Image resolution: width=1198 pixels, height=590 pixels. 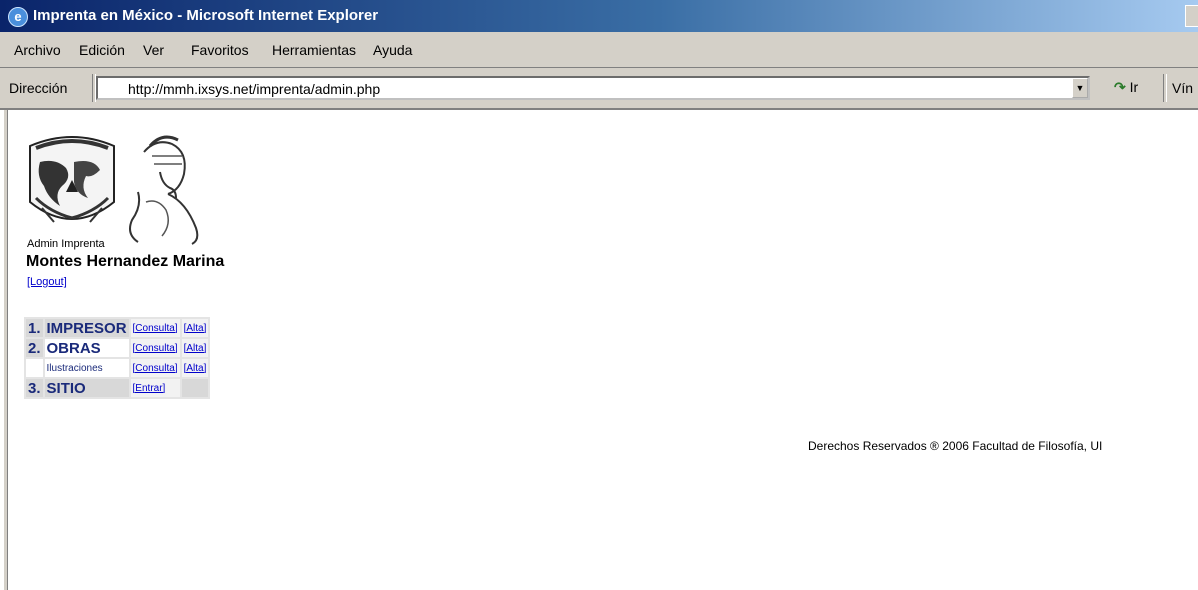 What do you see at coordinates (1165, 88) in the screenshot?
I see `toolbar-separator` at bounding box center [1165, 88].